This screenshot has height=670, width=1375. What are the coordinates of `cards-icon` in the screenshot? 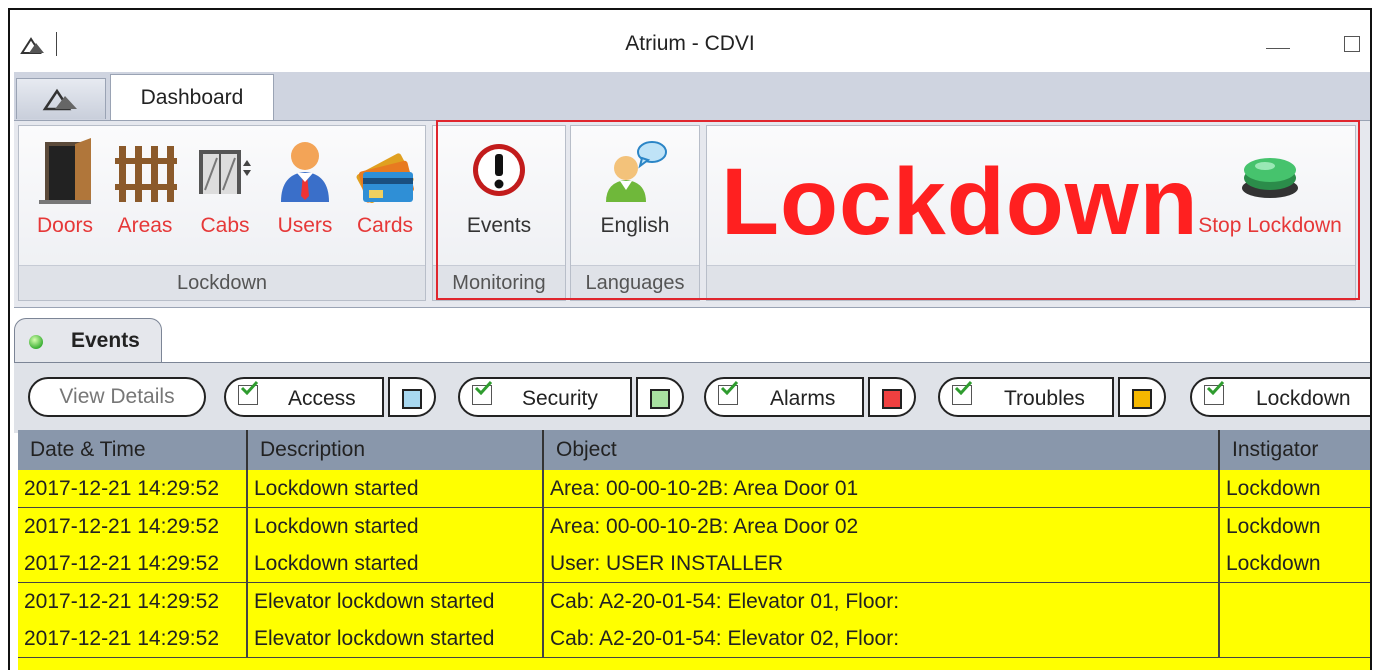 It's located at (385, 171).